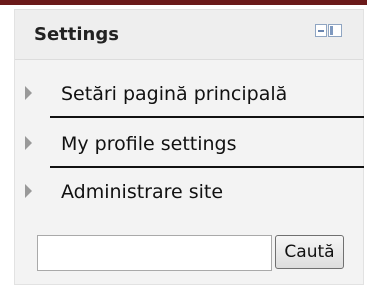  What do you see at coordinates (154, 253) in the screenshot?
I see `search-input` at bounding box center [154, 253].